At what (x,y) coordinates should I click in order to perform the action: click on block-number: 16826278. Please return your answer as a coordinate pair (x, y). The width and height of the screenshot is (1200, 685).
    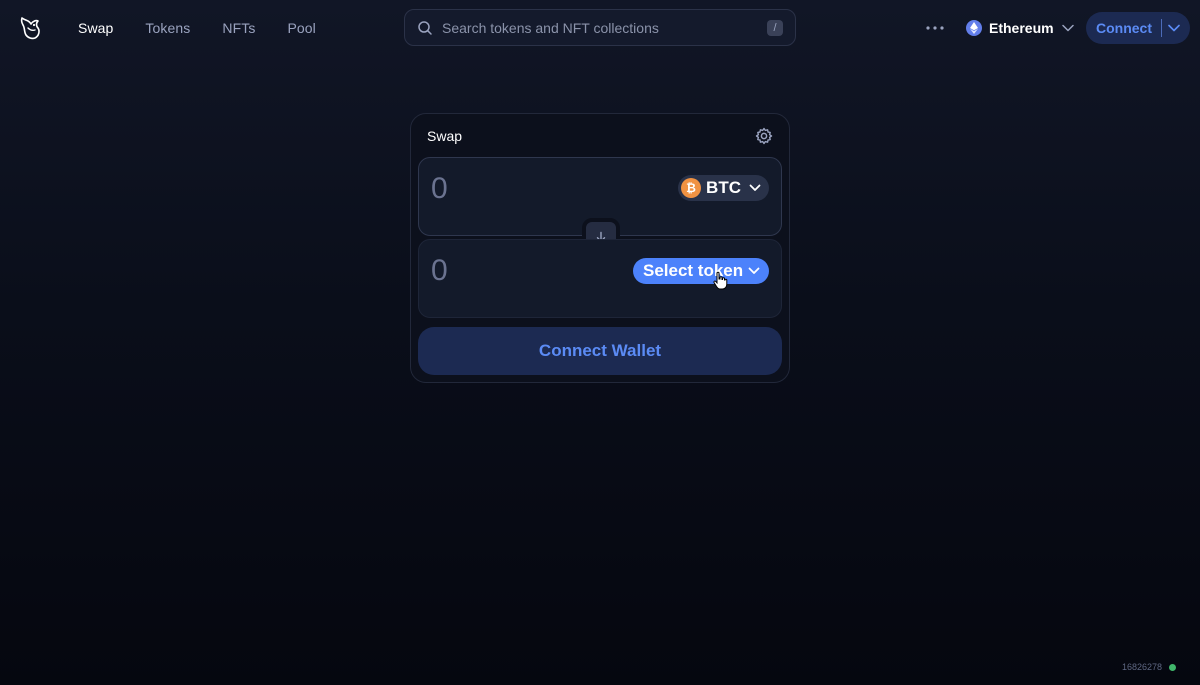
    Looking at the image, I should click on (1141, 667).